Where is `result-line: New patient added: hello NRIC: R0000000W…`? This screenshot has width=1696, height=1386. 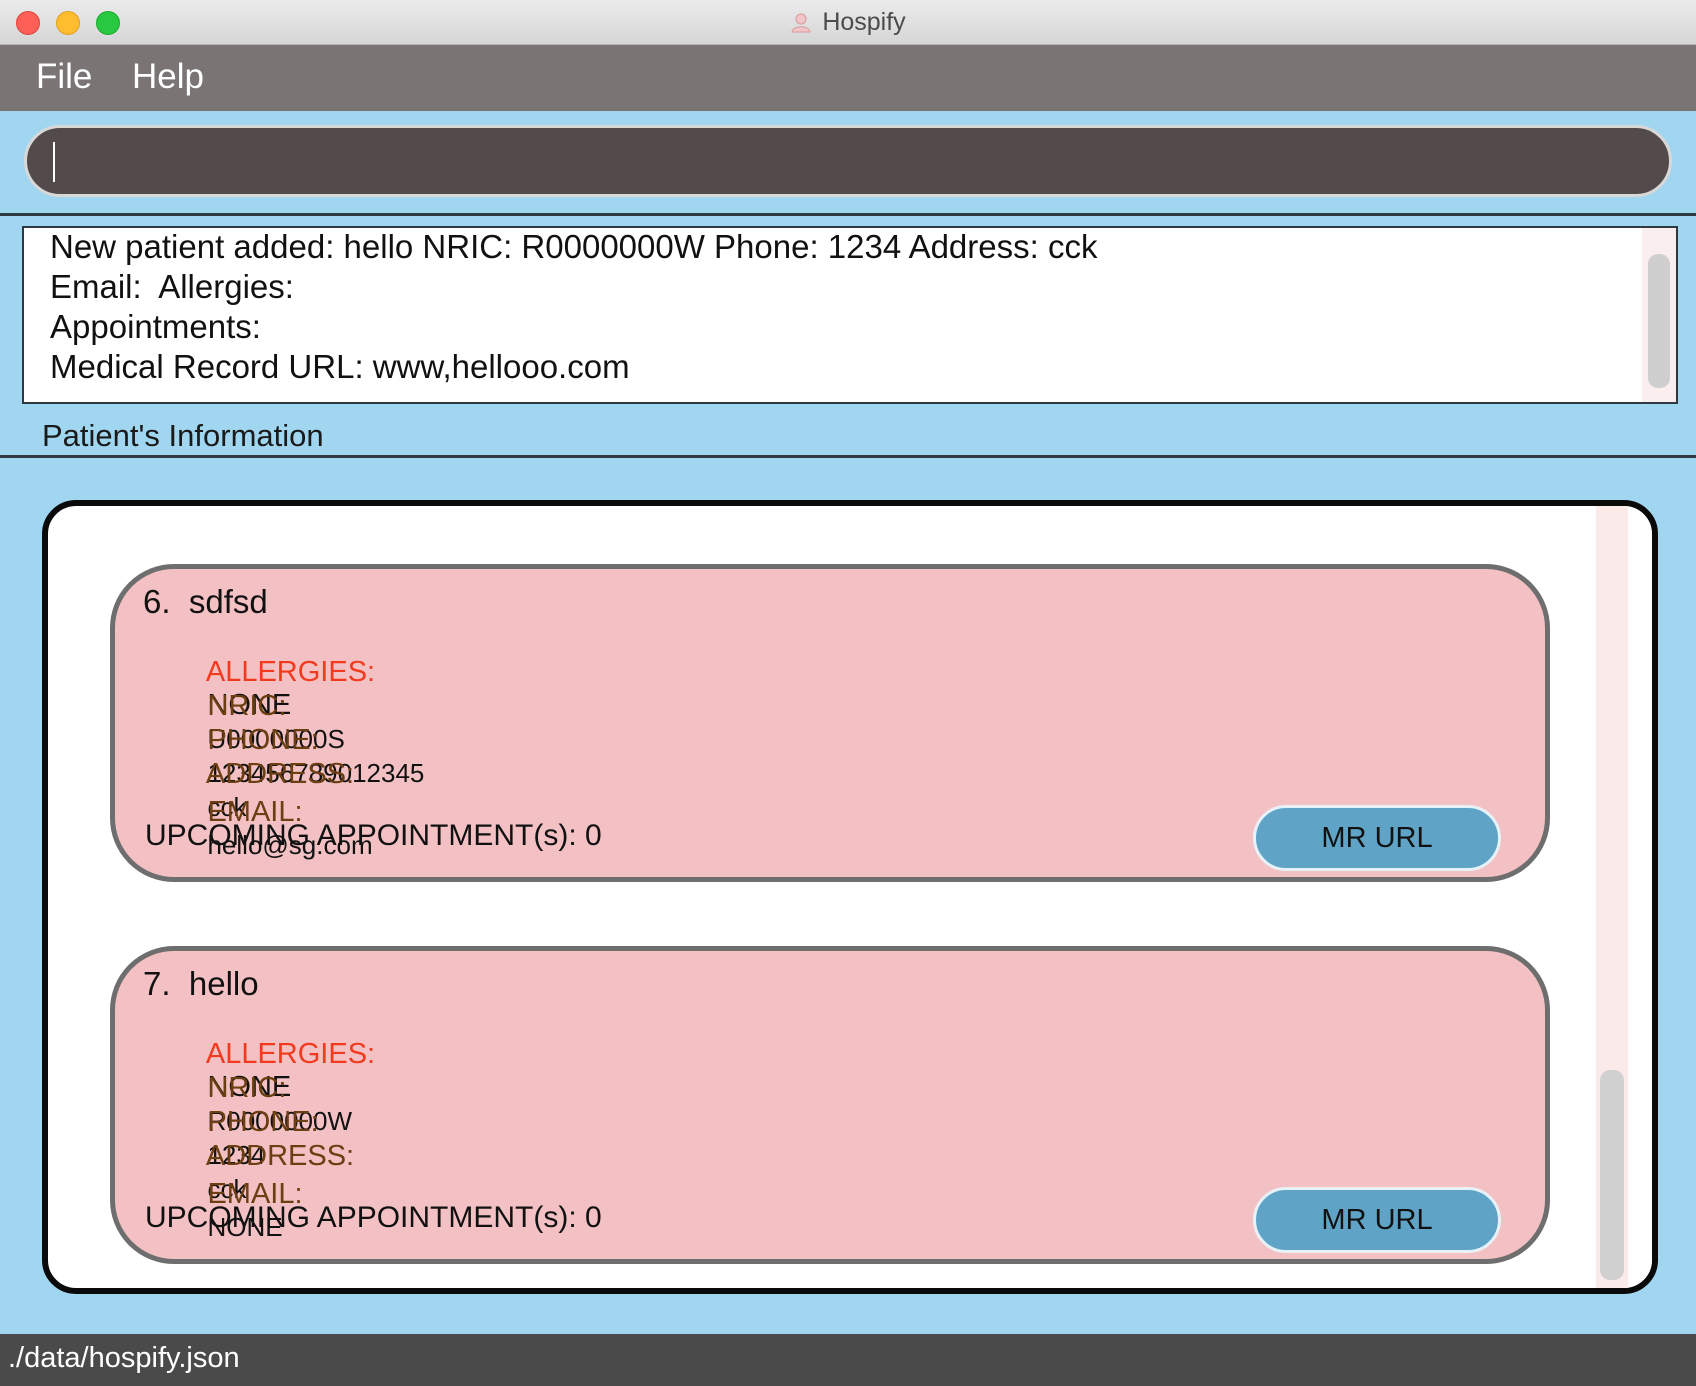
result-line: New patient added: hello NRIC: R0000000W… is located at coordinates (574, 246).